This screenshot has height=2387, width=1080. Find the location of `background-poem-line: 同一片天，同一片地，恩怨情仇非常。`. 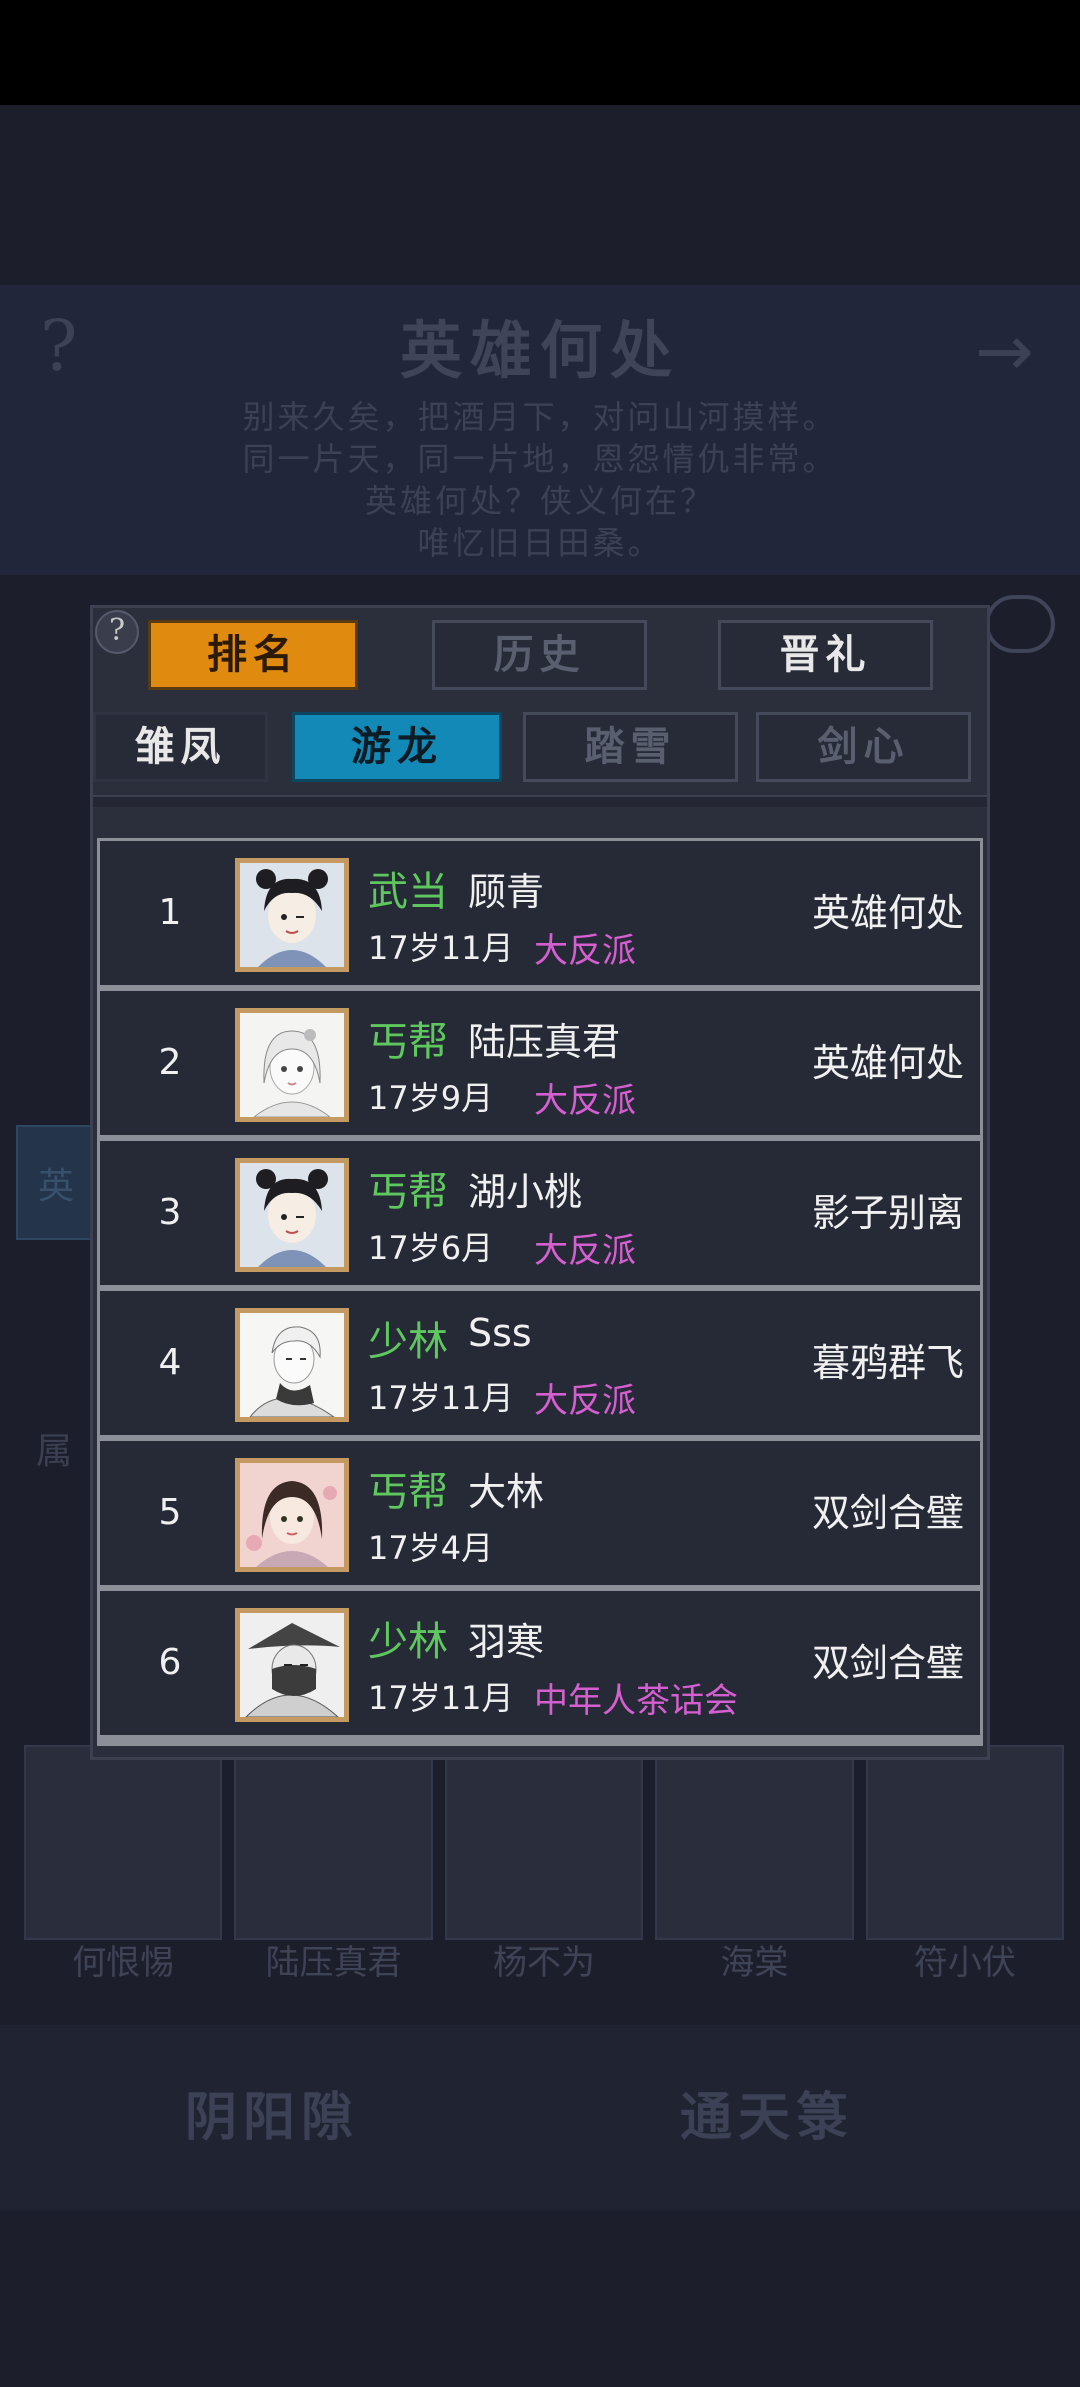

background-poem-line: 同一片天，同一片地，恩怨情仇非常。 is located at coordinates (540, 459).